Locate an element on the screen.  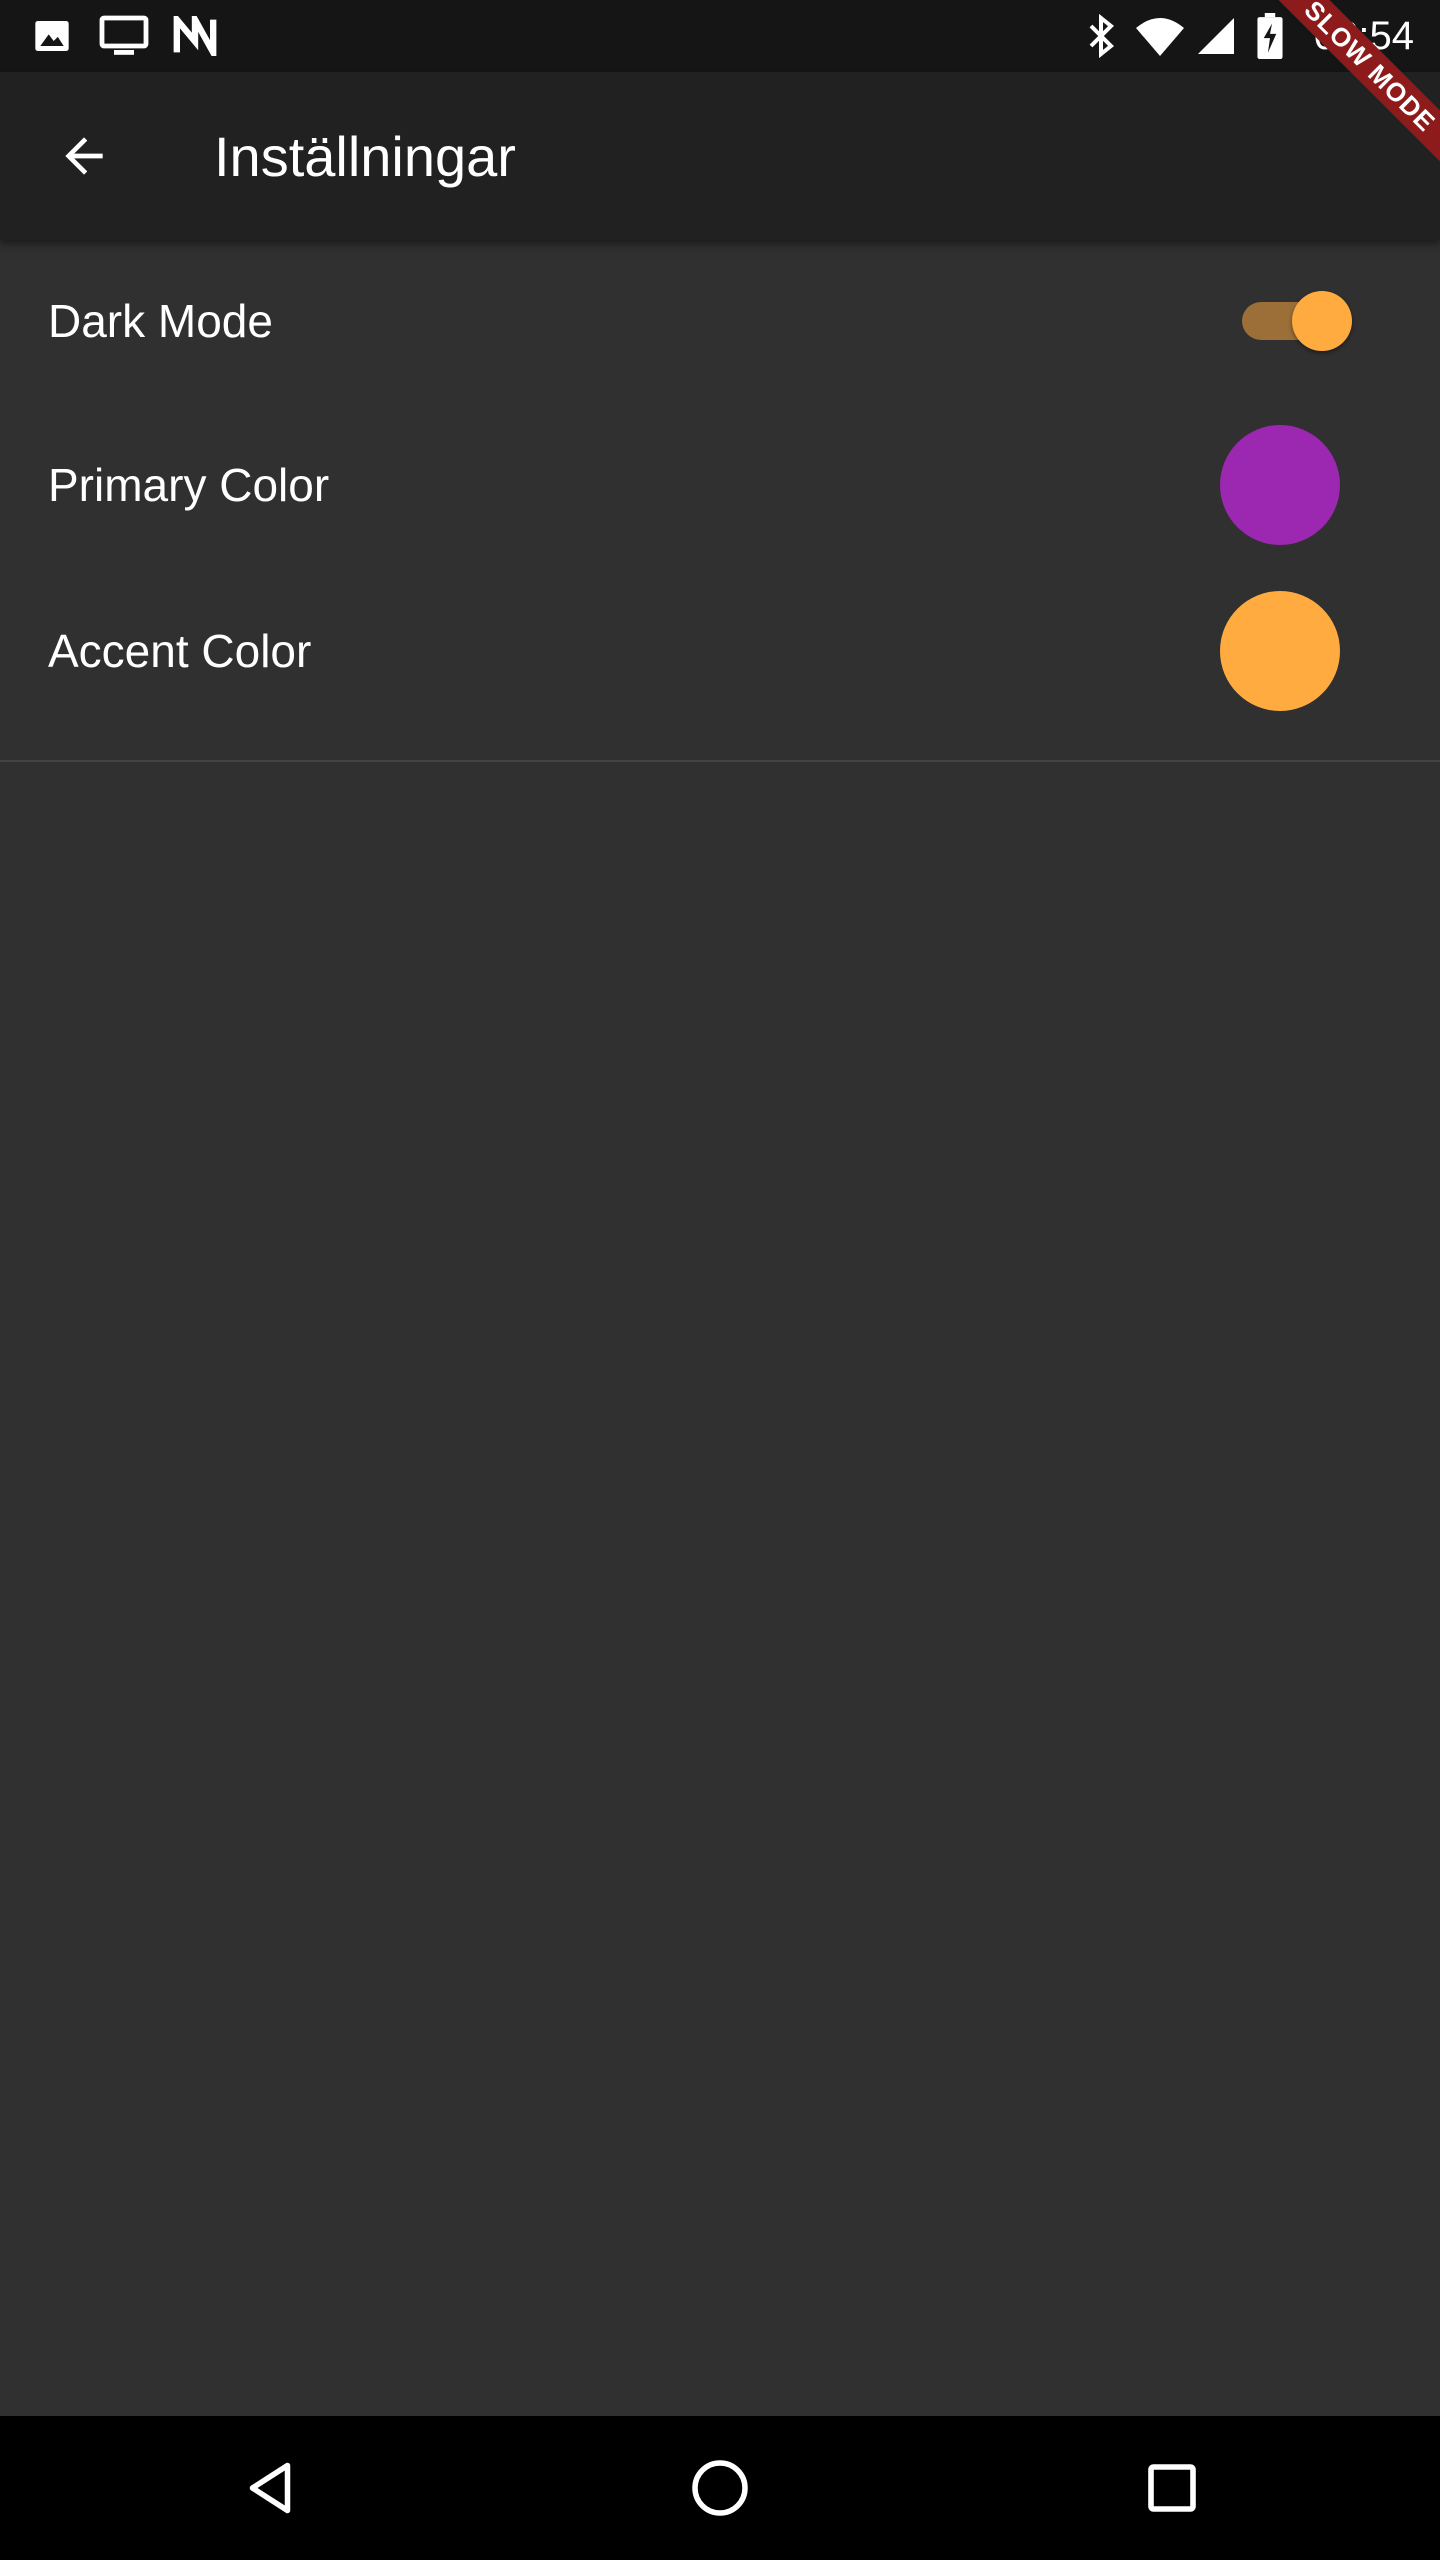
cast-icon is located at coordinates (124, 36).